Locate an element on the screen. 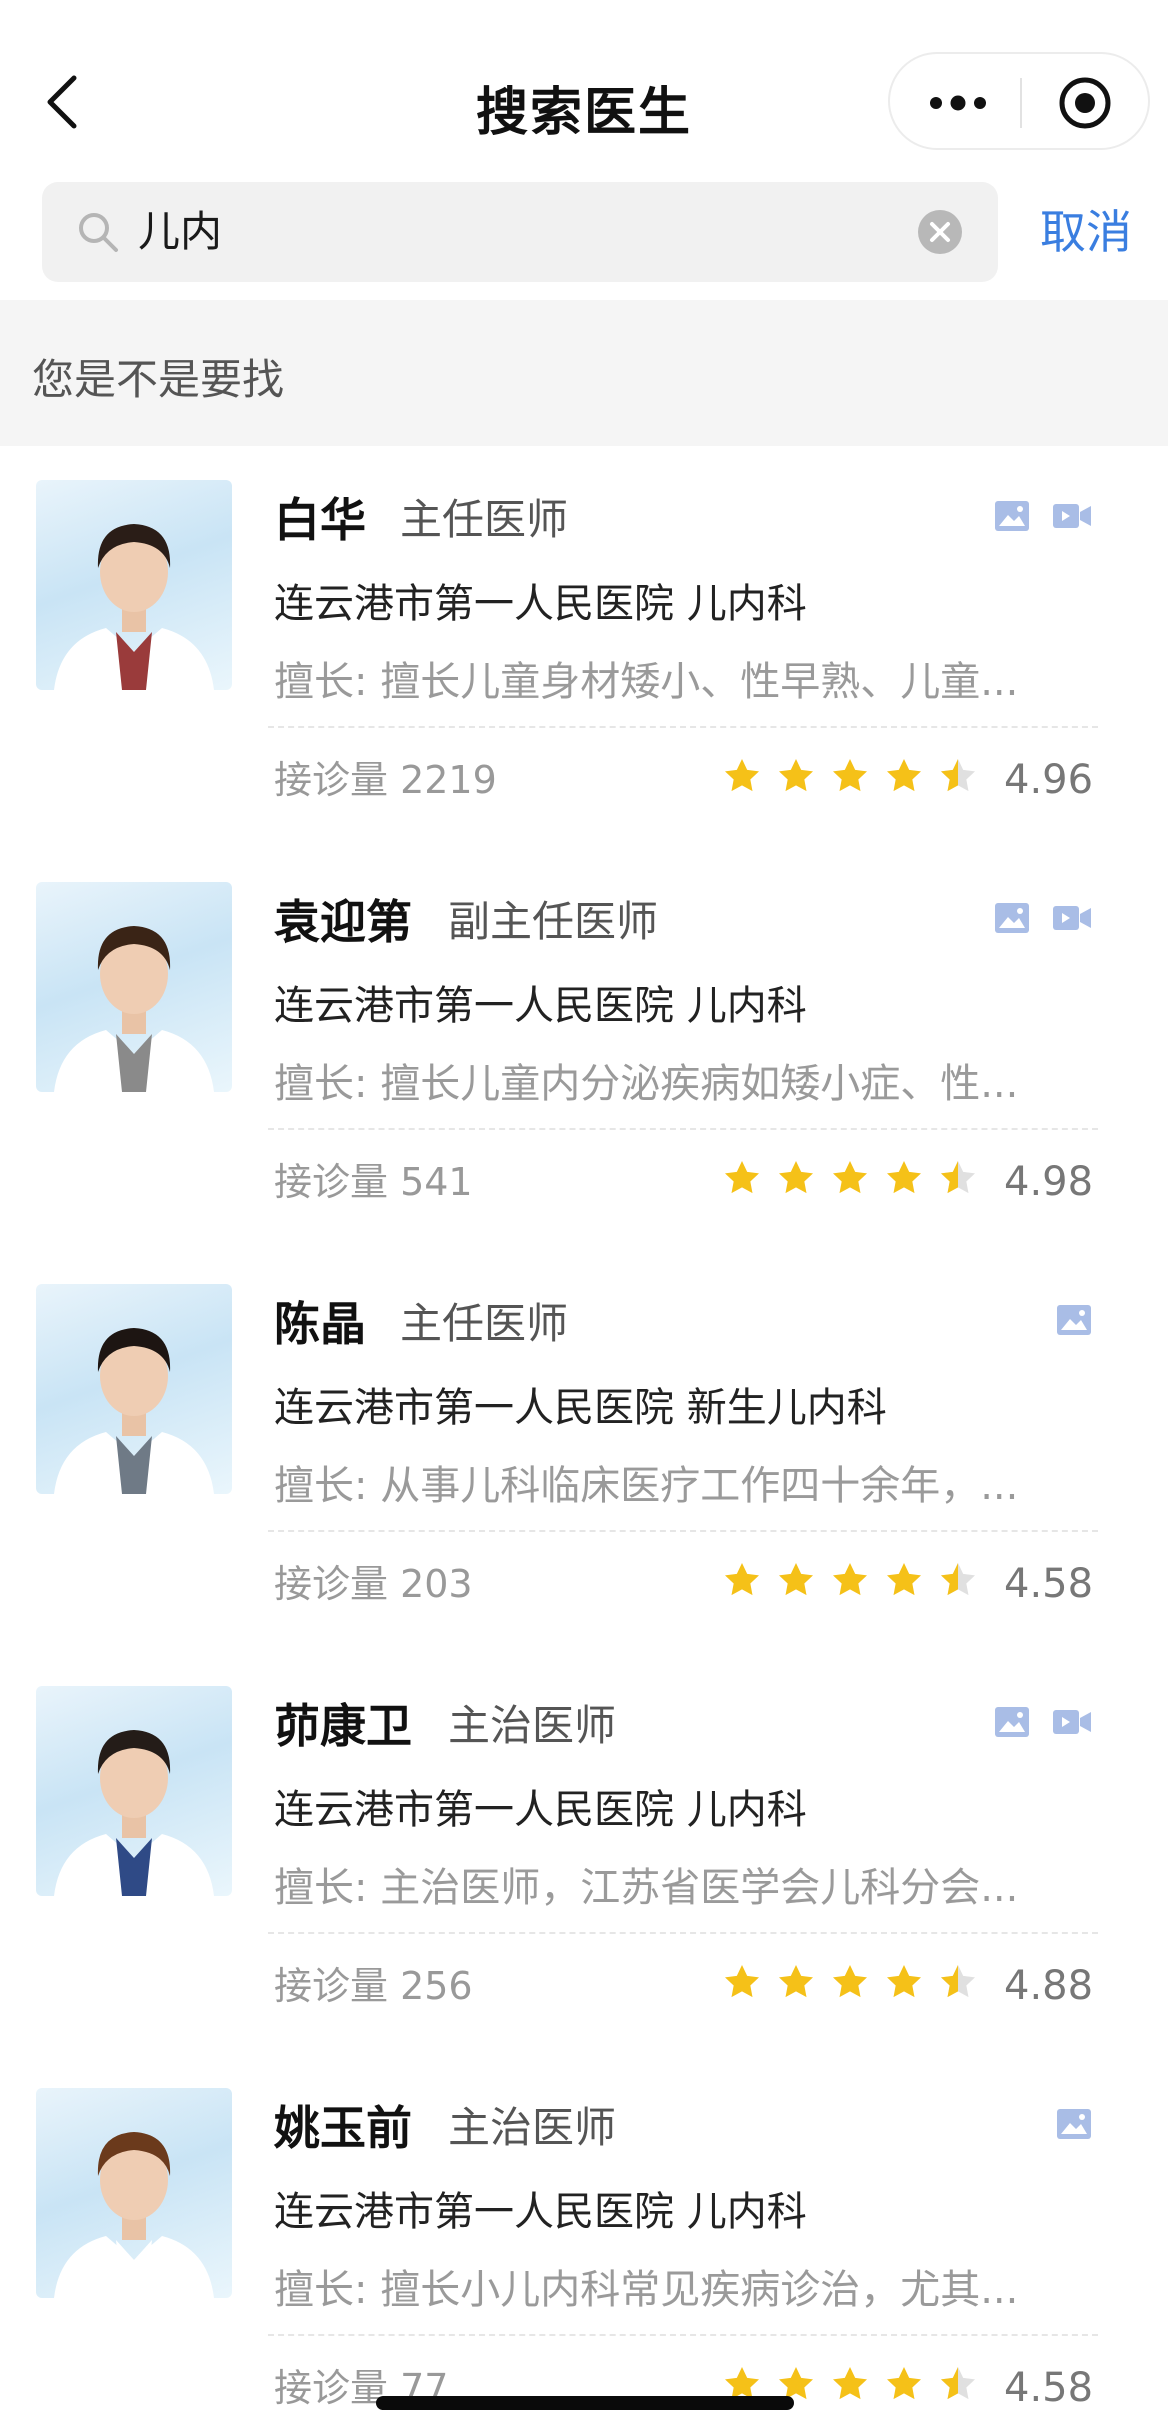 The width and height of the screenshot is (1168, 2421). suggestion-header-label: 您是不是要找 is located at coordinates (158, 379).